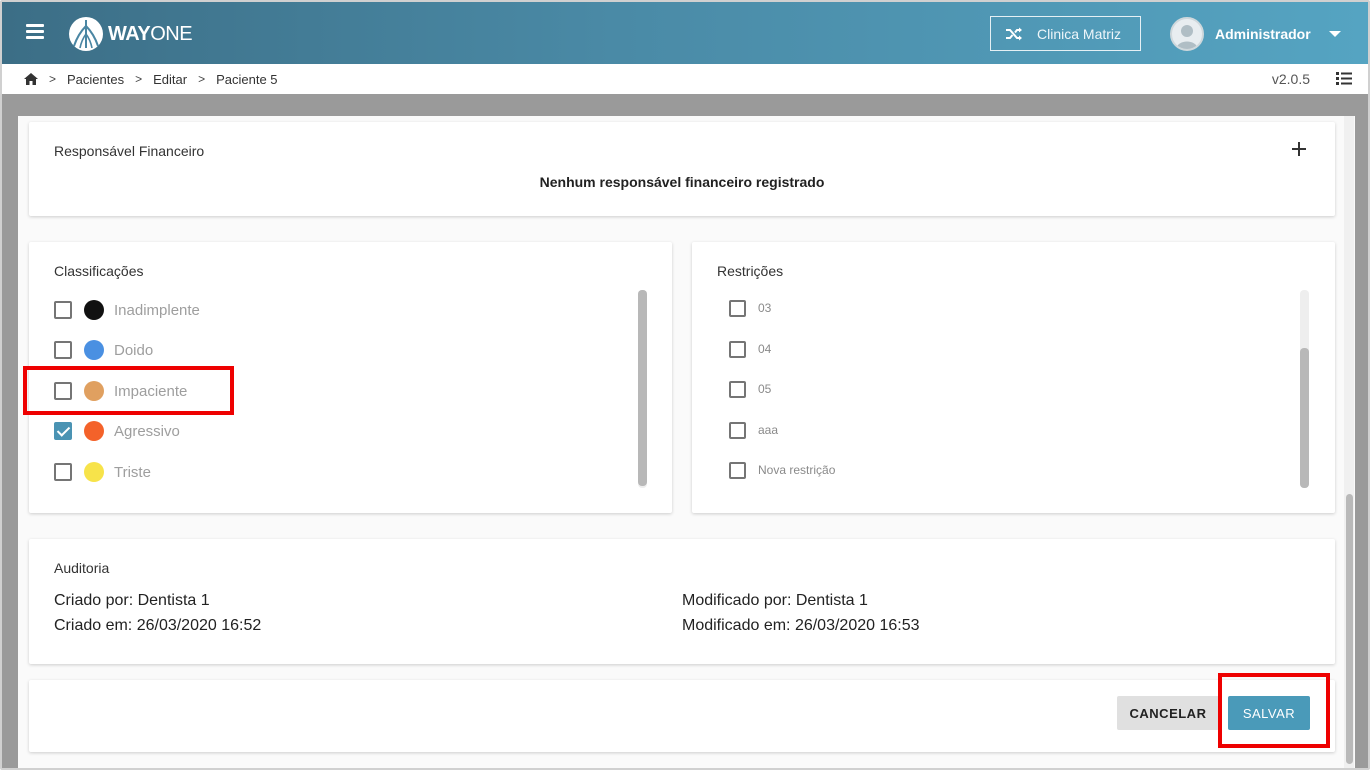 This screenshot has width=1370, height=770. What do you see at coordinates (765, 308) in the screenshot?
I see `restriction-label: 03` at bounding box center [765, 308].